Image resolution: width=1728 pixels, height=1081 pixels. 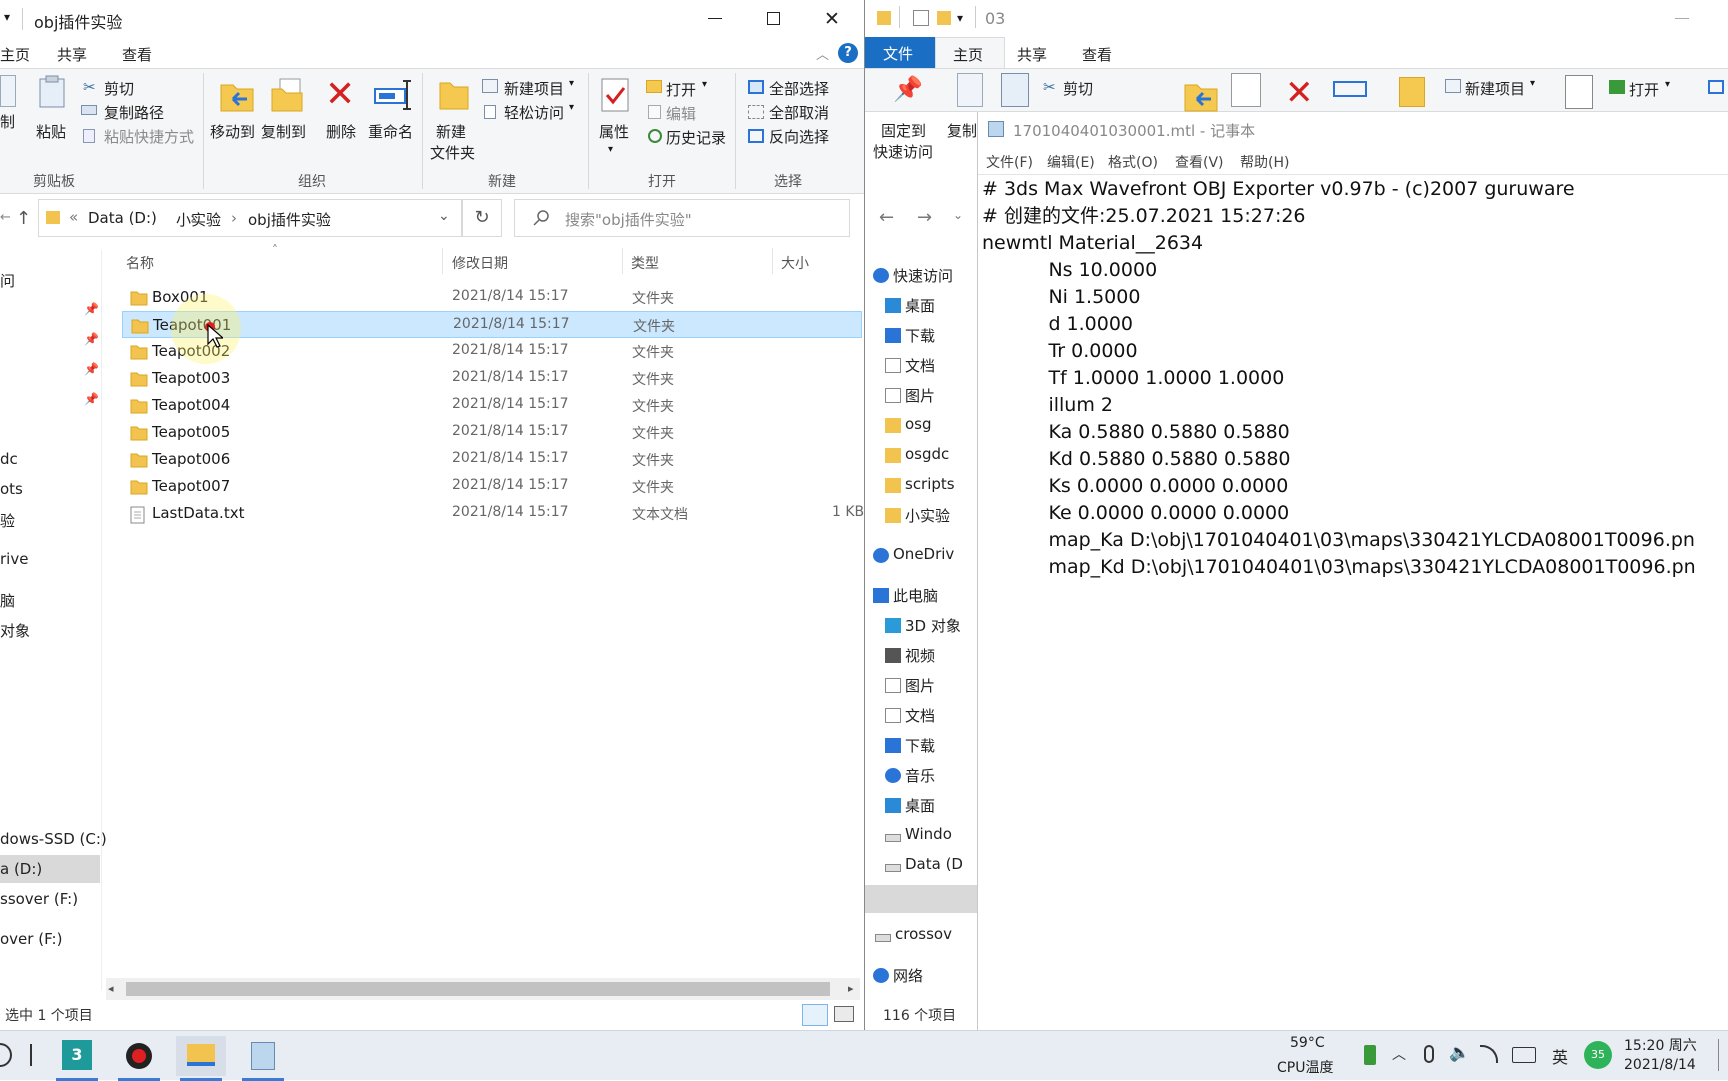 I want to click on sidebar-item-osgdc: dc, so click(x=9, y=459).